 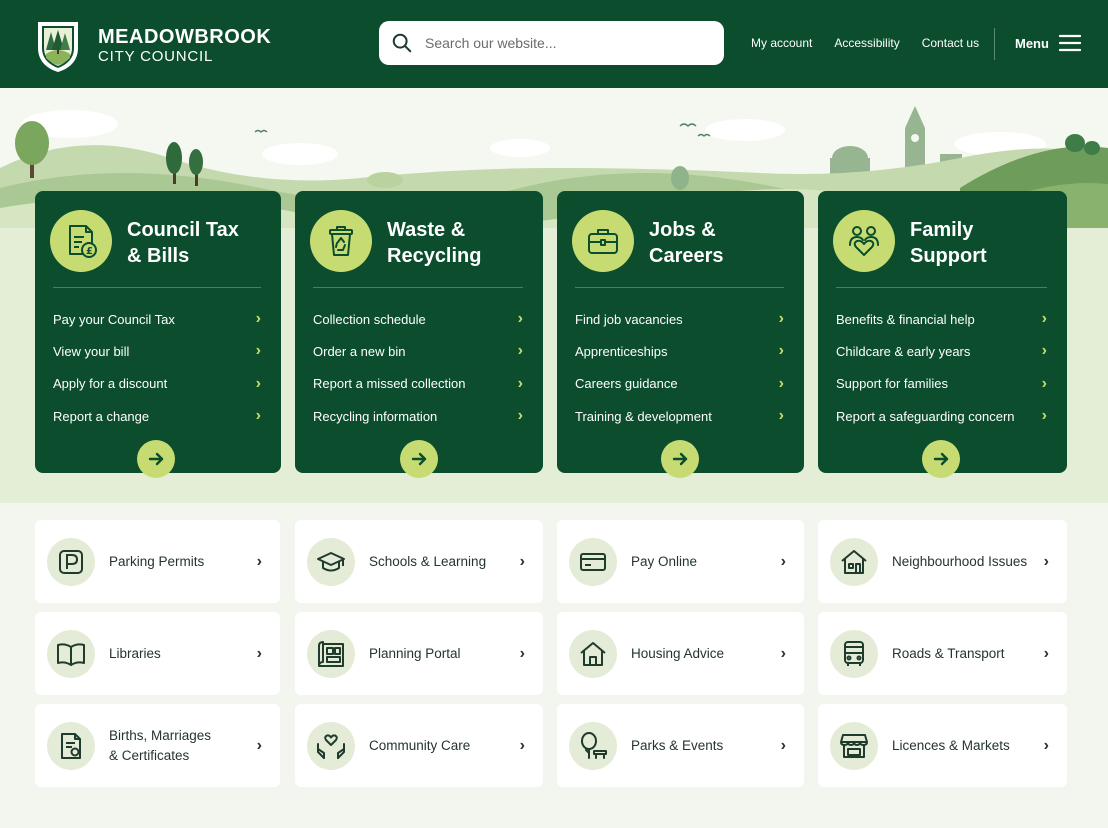 What do you see at coordinates (114, 319) in the screenshot?
I see `link-label: Pay your Council Tax` at bounding box center [114, 319].